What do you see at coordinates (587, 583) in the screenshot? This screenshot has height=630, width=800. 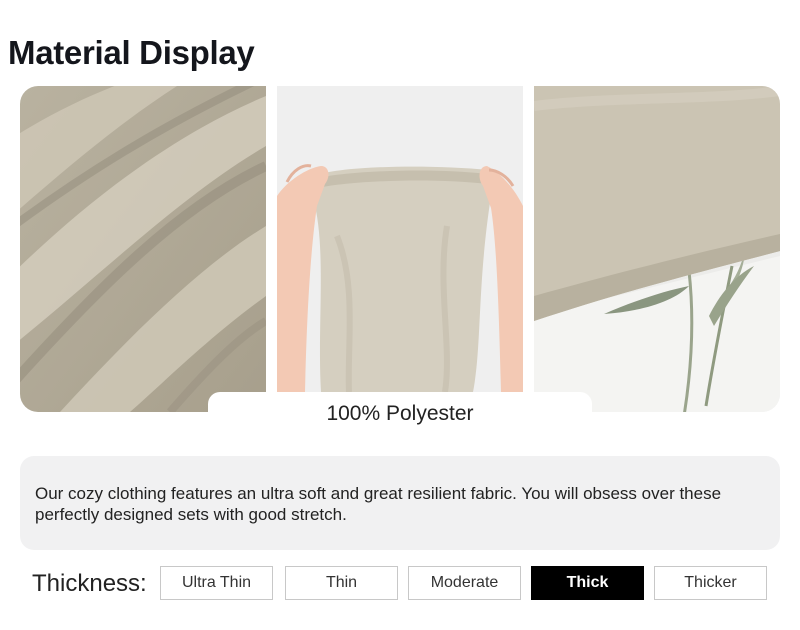 I see `thickness-option-thick: Thick` at bounding box center [587, 583].